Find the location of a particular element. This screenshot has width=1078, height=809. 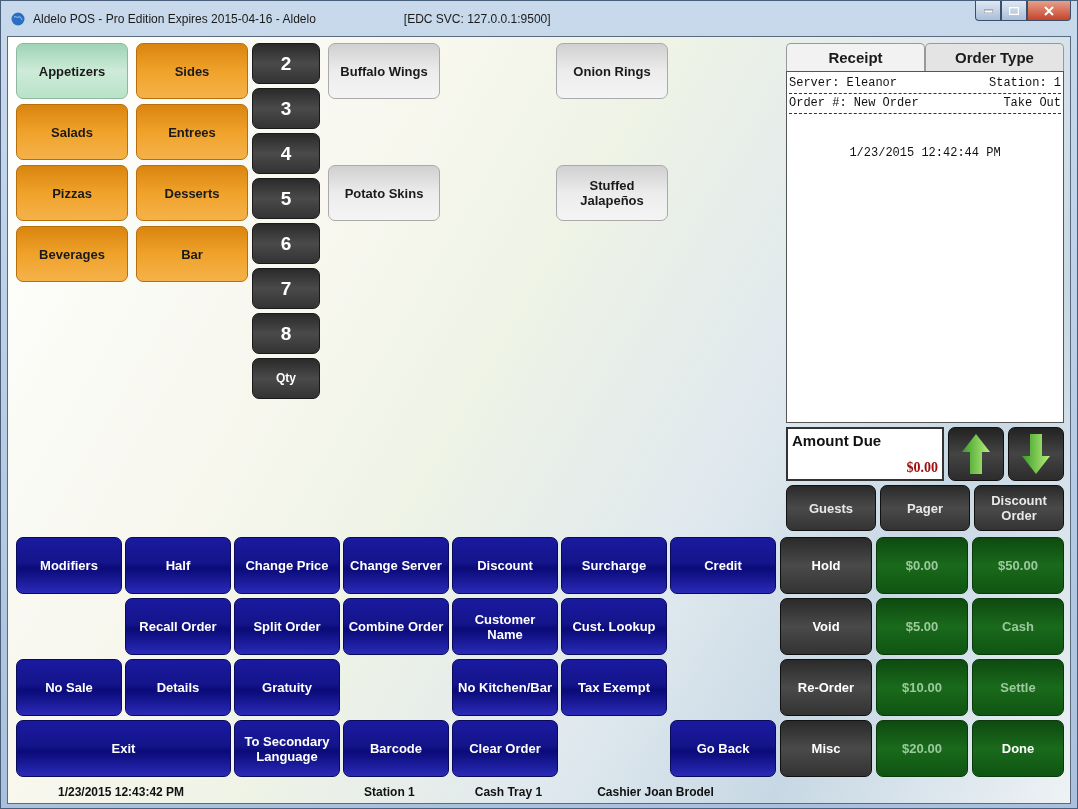

function-button: Customer Name is located at coordinates (505, 626).